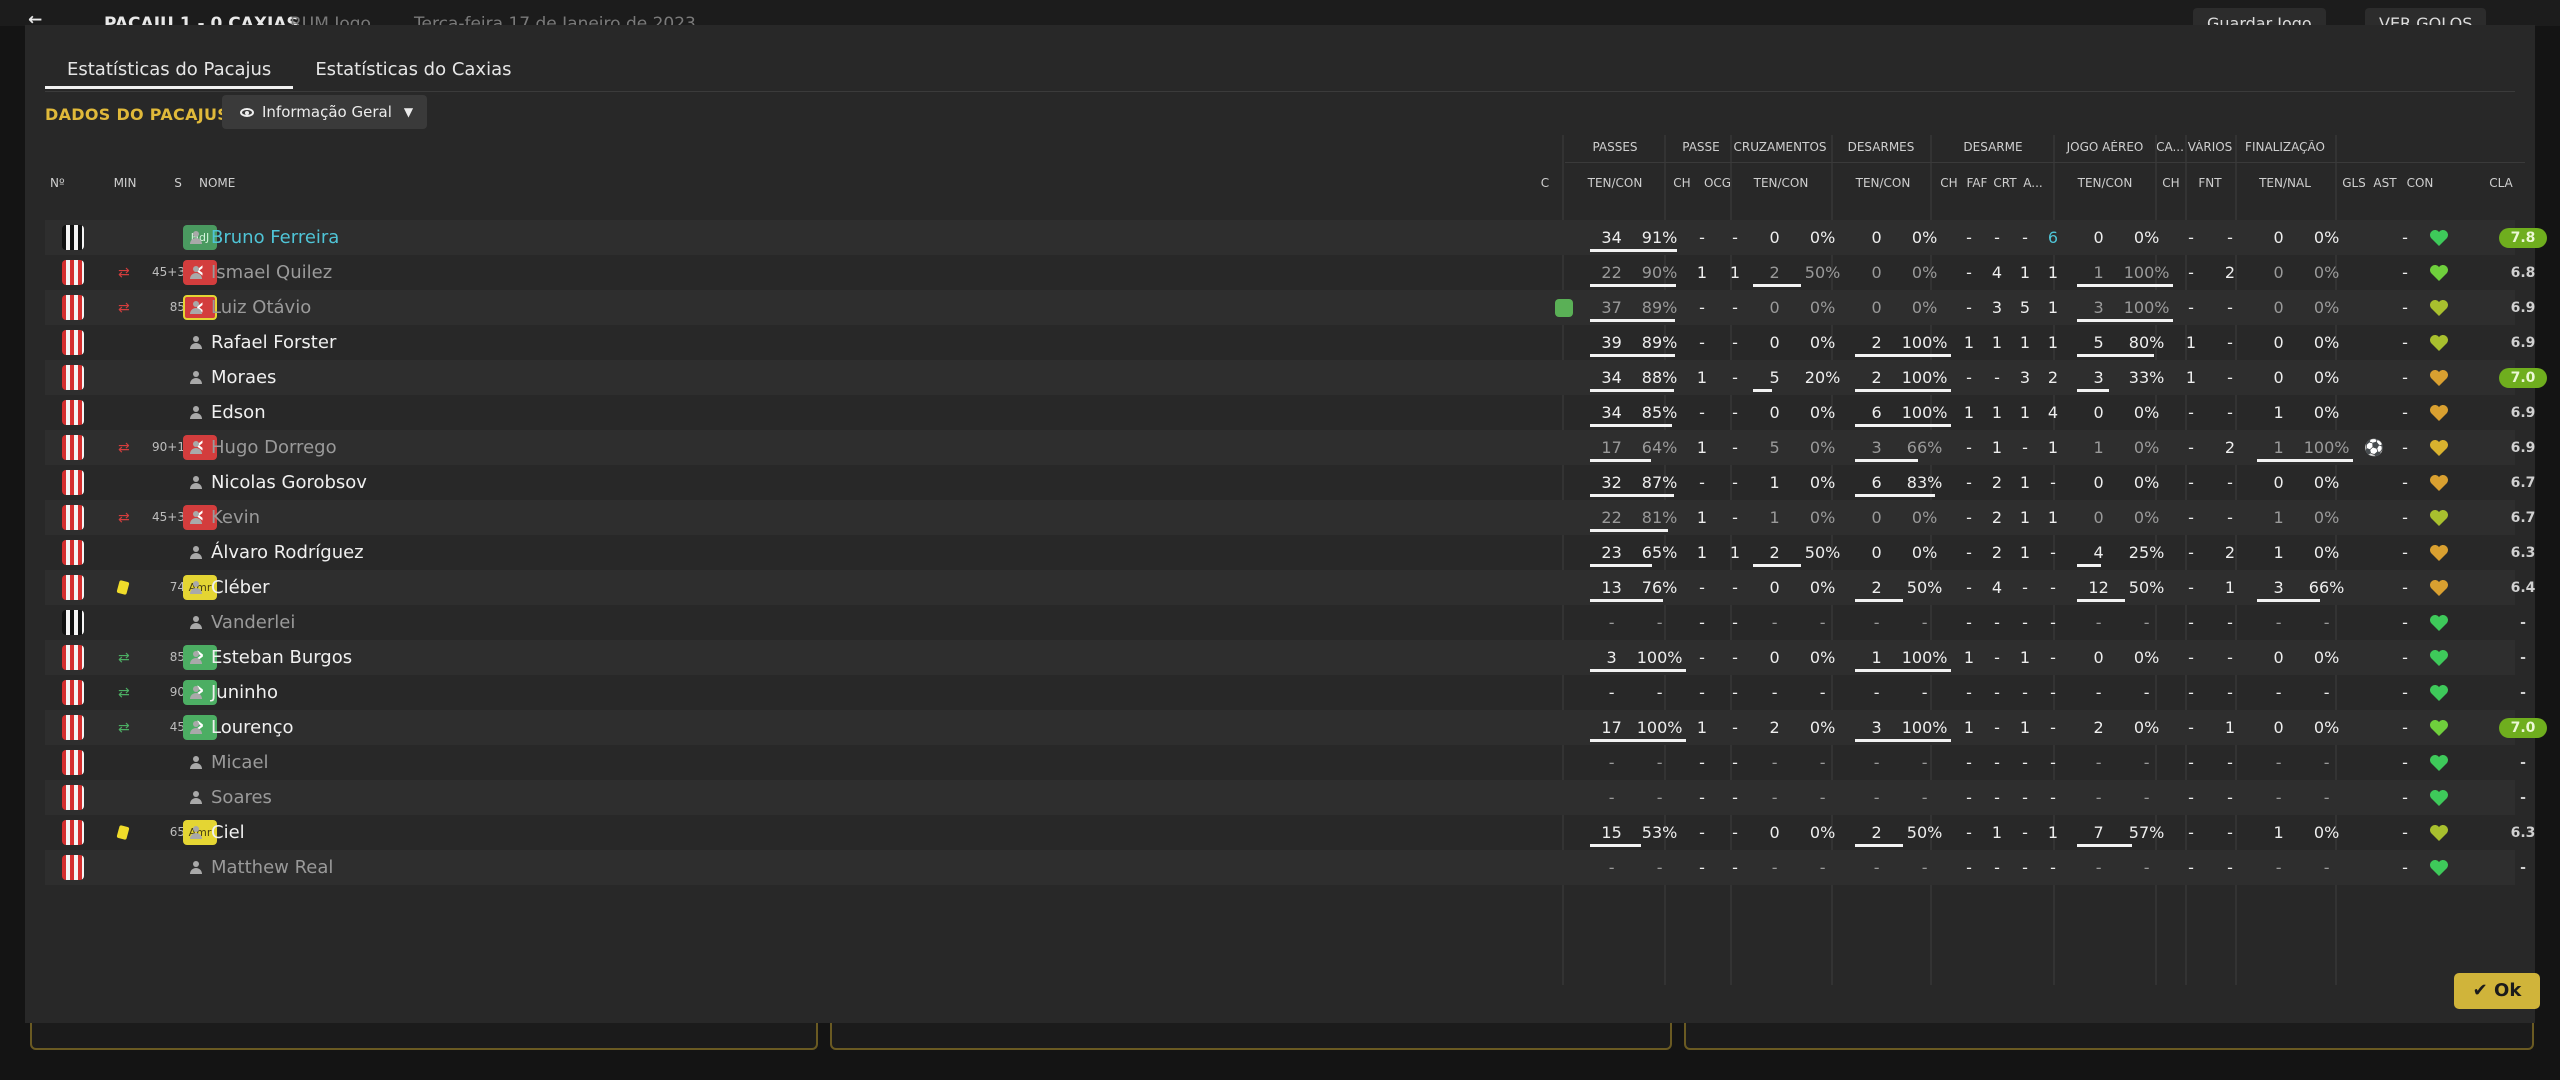 The height and width of the screenshot is (1080, 2560). Describe the element at coordinates (2210, 183) in the screenshot. I see `column-header-fnt: FNT` at that location.